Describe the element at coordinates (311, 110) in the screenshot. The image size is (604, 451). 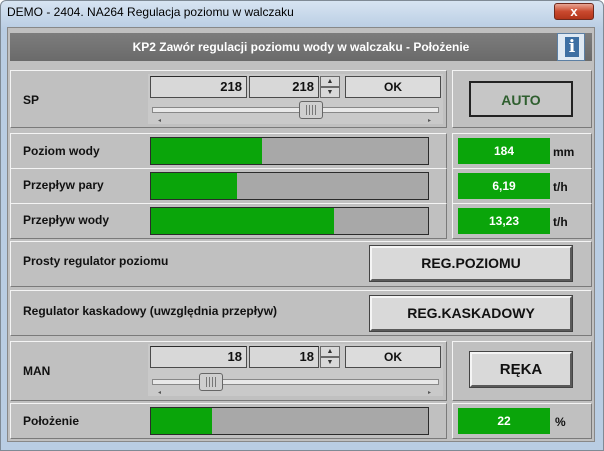
I see `sp-slider-thumb` at that location.